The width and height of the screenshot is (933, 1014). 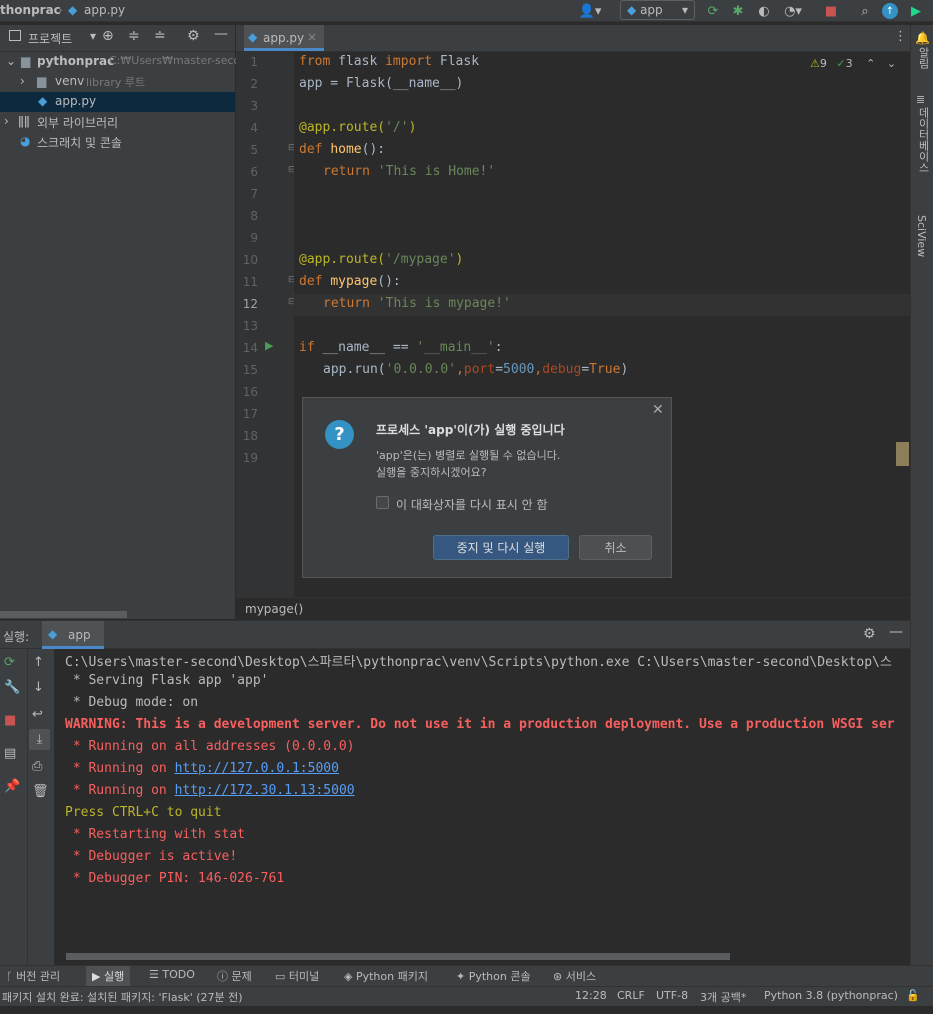 What do you see at coordinates (12, 687) in the screenshot?
I see `wrench-icon: 🔧` at bounding box center [12, 687].